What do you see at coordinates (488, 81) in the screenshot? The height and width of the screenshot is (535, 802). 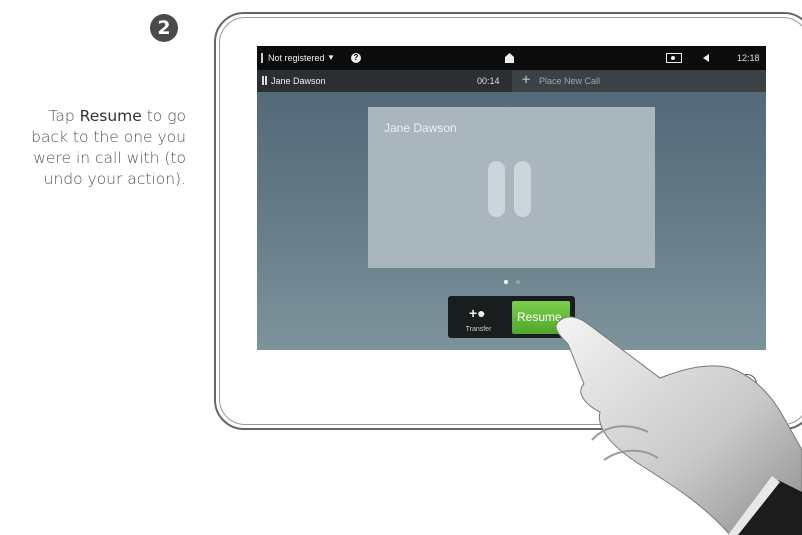 I see `call-duration: 00:14` at bounding box center [488, 81].